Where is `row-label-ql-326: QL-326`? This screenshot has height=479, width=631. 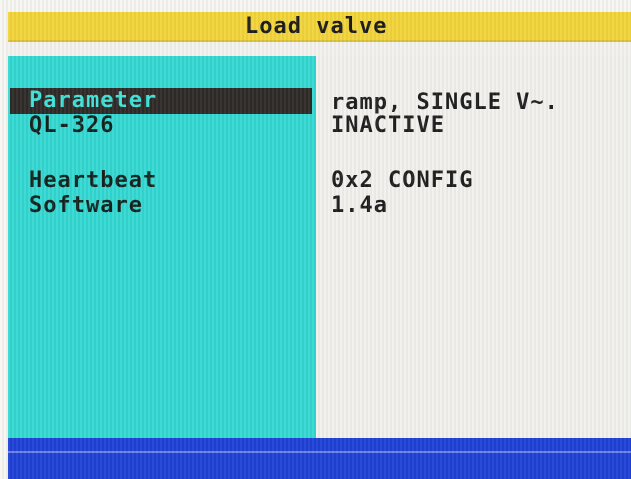
row-label-ql-326: QL-326 is located at coordinates (71, 126).